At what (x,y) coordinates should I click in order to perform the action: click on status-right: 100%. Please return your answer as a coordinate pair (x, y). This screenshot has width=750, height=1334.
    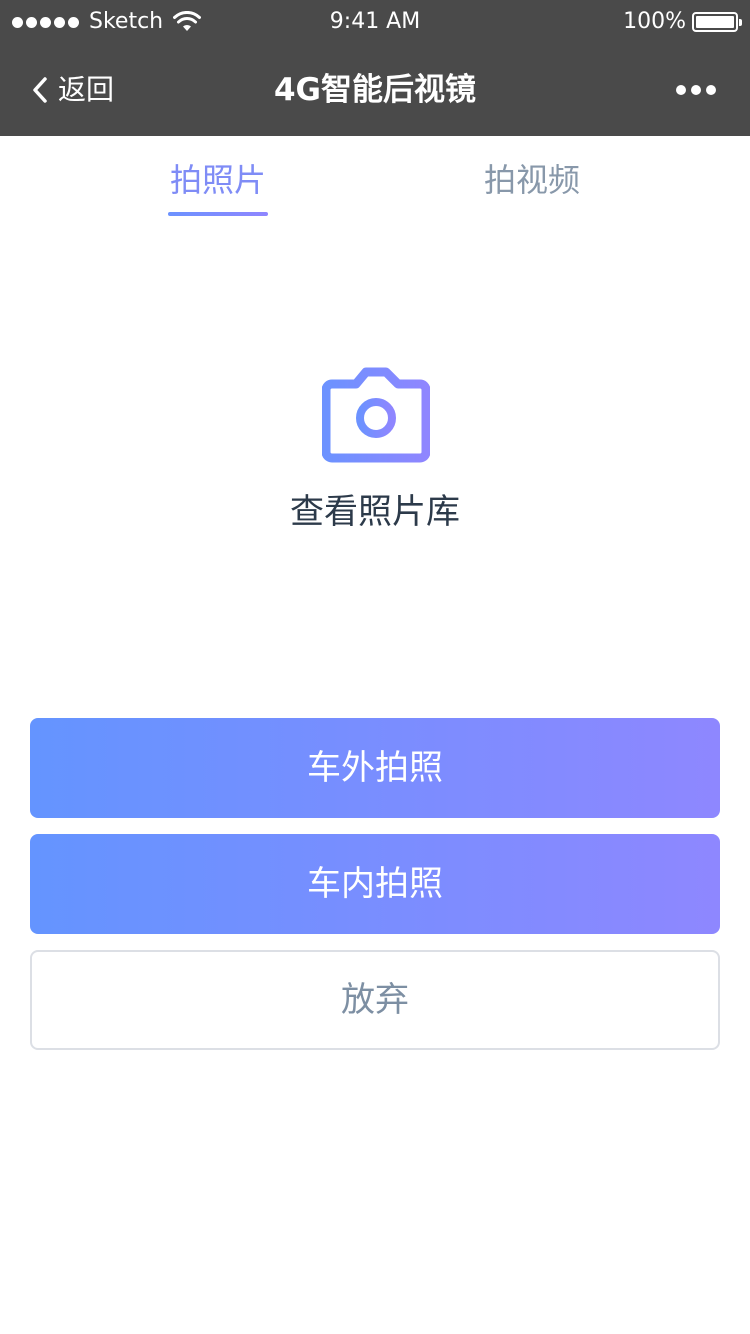
    Looking at the image, I should click on (682, 22).